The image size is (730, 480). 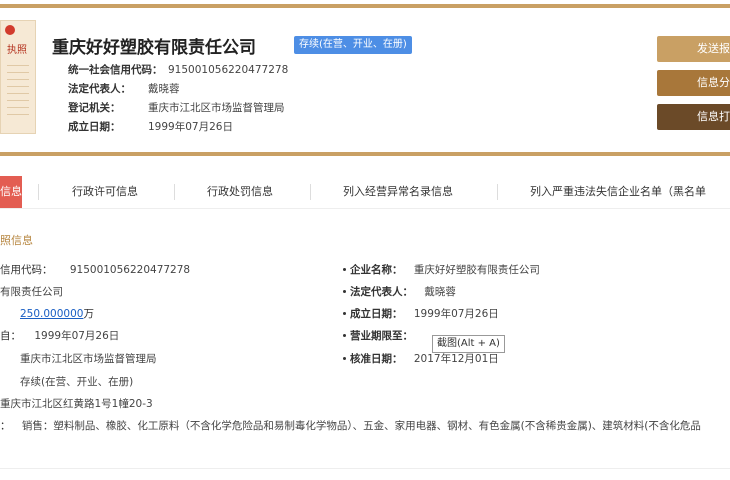 I want to click on field-label: 自：, so click(x=10, y=336).